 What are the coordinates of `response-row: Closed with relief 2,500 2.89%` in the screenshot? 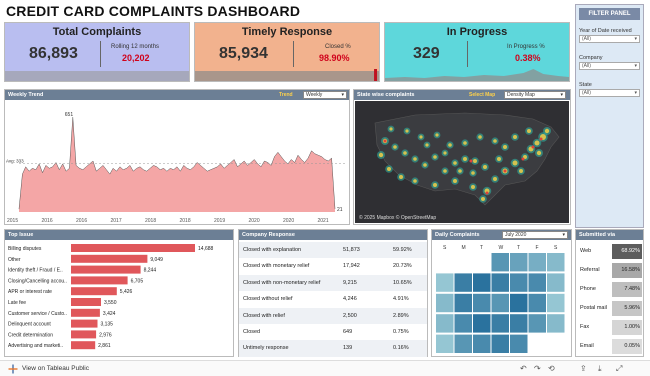 It's located at (333, 316).